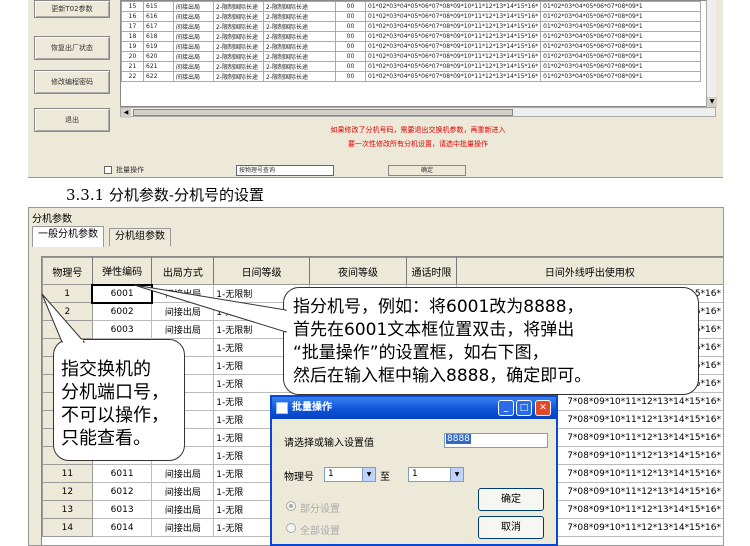 This screenshot has height=546, width=750. What do you see at coordinates (323, 112) in the screenshot?
I see `scrollbar-thumb` at bounding box center [323, 112].